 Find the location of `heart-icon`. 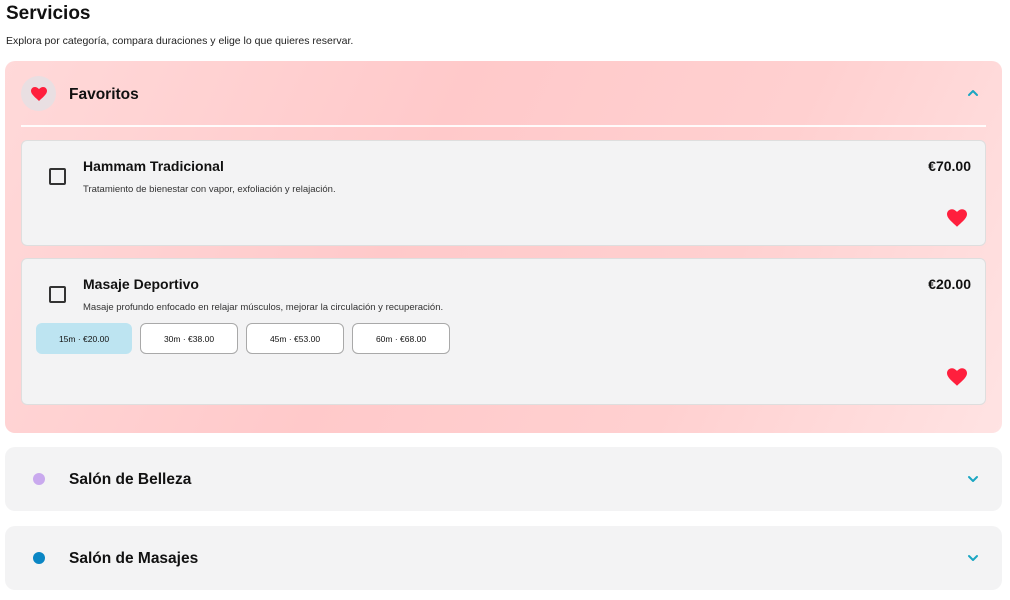

heart-icon is located at coordinates (38, 93).